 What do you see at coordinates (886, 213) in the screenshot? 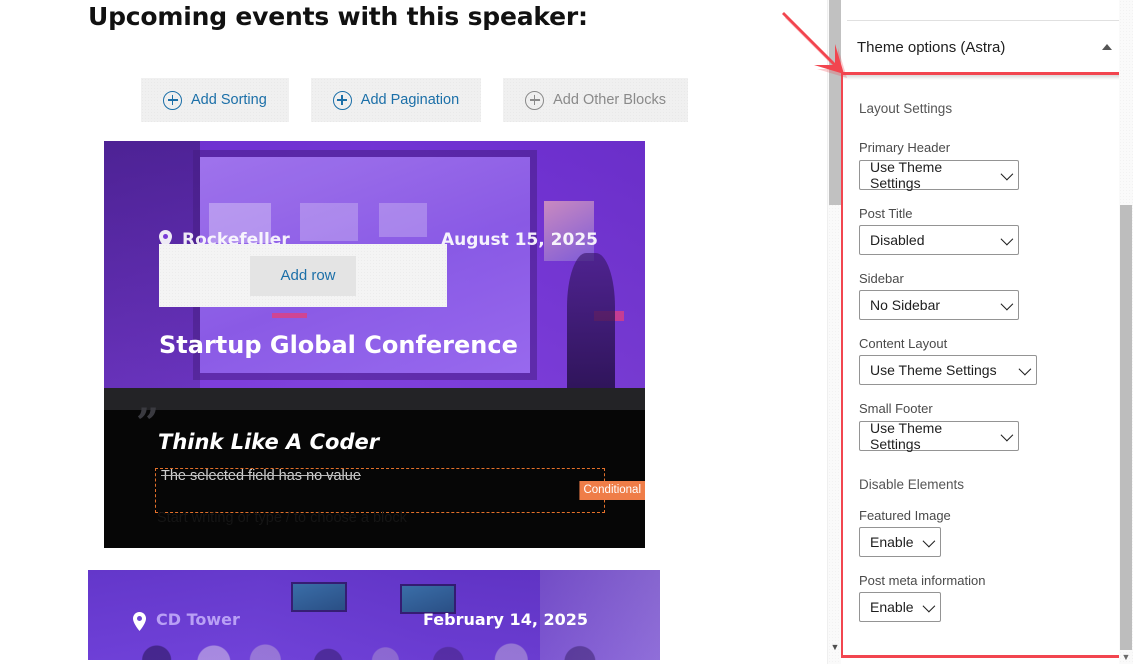
I see `field-label-post-title: Post Title` at bounding box center [886, 213].